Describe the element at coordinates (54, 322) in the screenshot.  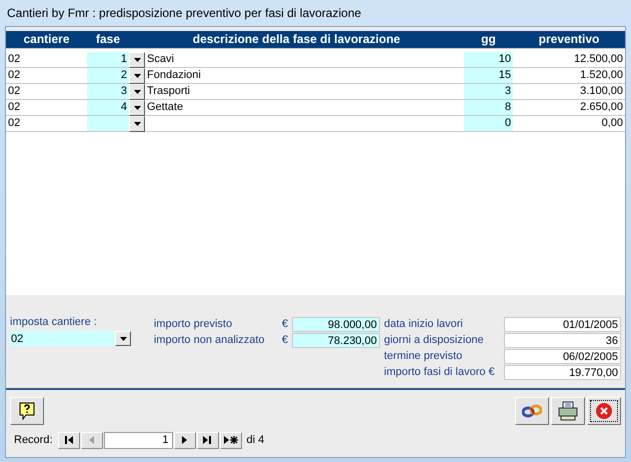
I see `field-label: imposta cantiere :` at that location.